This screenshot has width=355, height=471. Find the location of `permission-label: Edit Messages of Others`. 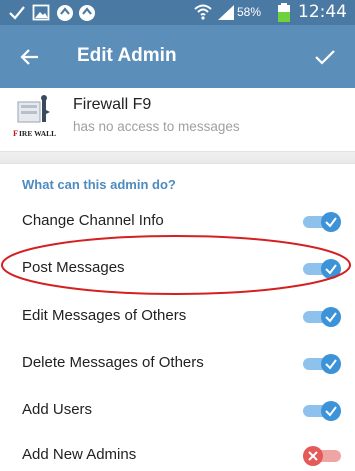

permission-label: Edit Messages of Others is located at coordinates (104, 315).